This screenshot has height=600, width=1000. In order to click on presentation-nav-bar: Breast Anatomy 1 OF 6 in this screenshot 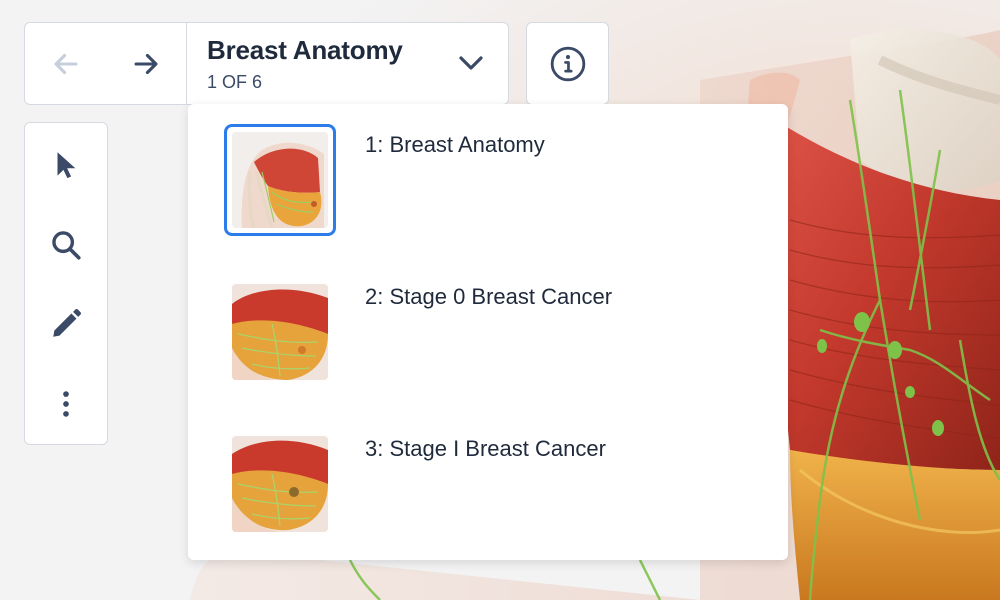, I will do `click(266, 63)`.